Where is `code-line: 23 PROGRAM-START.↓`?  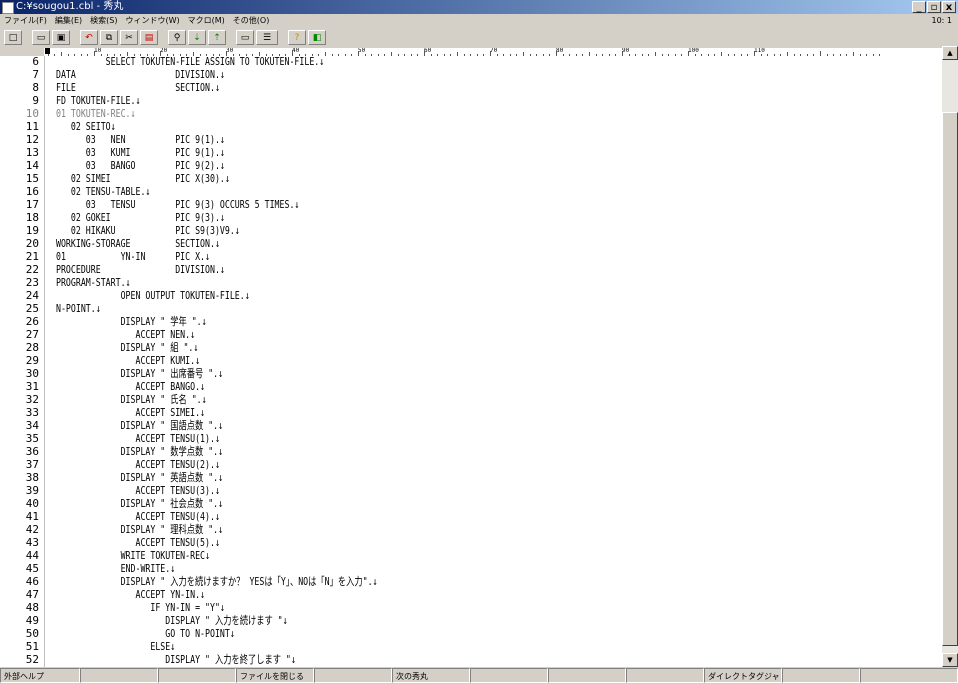
code-line: 23 PROGRAM-START.↓ is located at coordinates (471, 282).